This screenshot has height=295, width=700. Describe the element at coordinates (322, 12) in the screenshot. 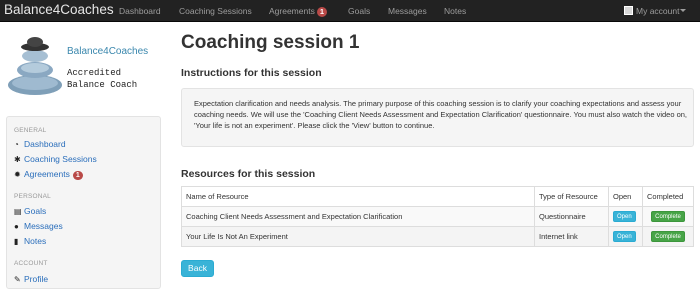

I see `nav-agreements-badge: 1` at that location.